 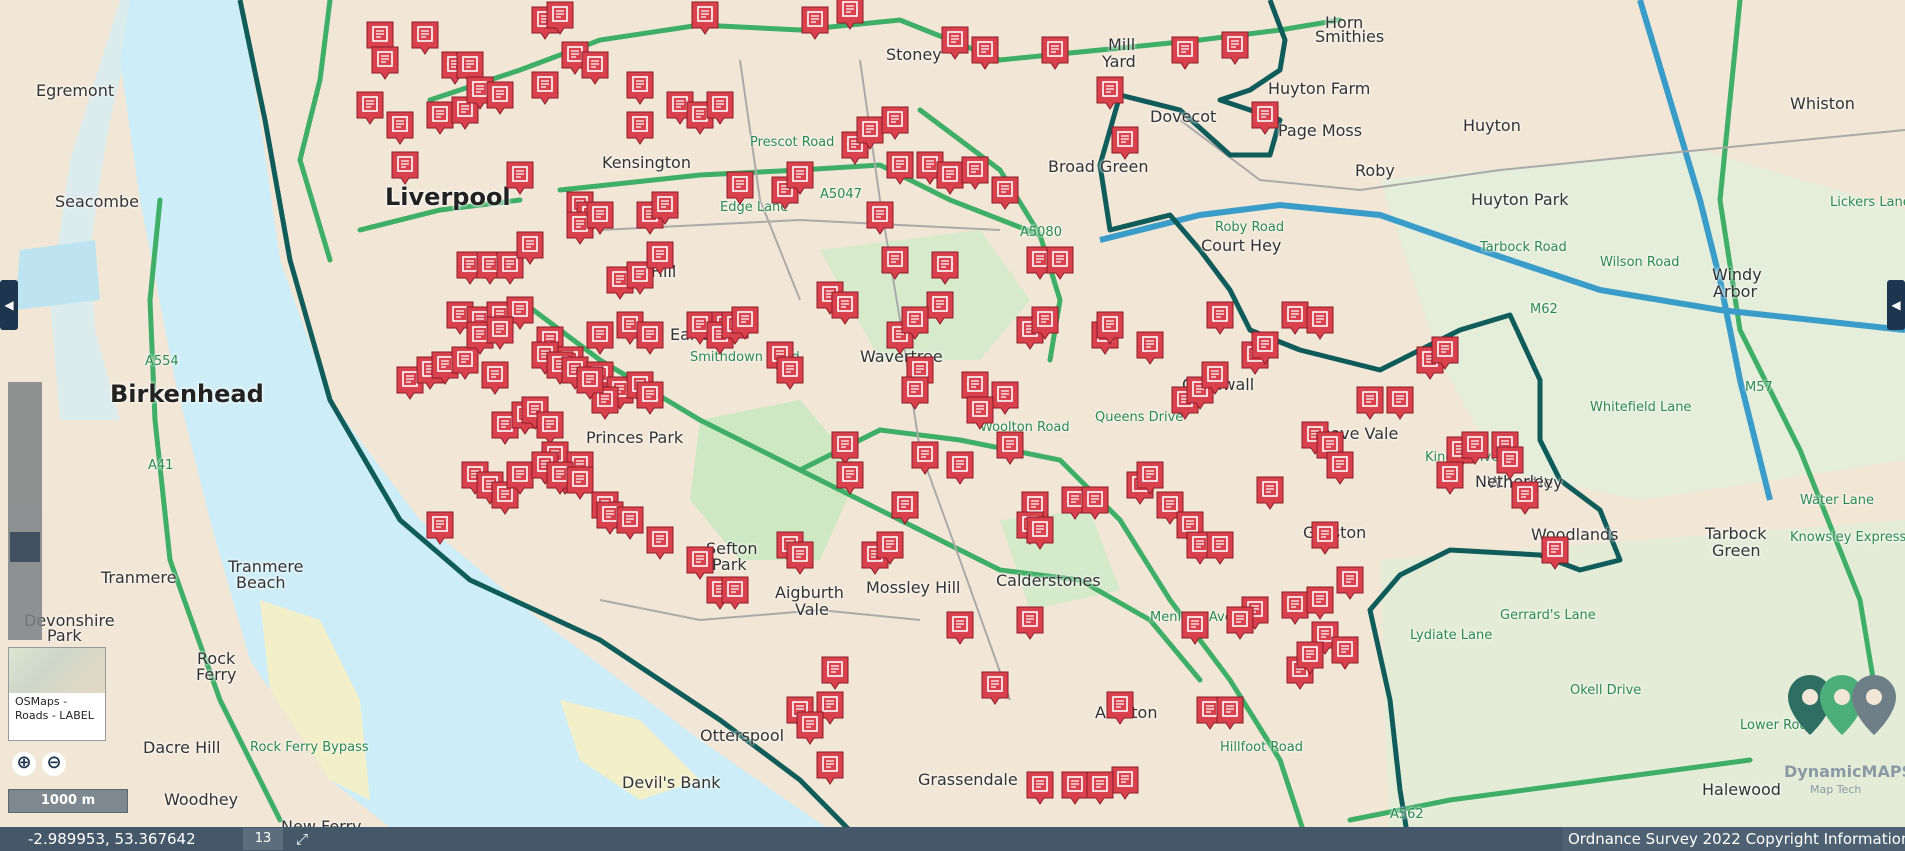 I want to click on zoom-in-button: ⊕, so click(x=24, y=764).